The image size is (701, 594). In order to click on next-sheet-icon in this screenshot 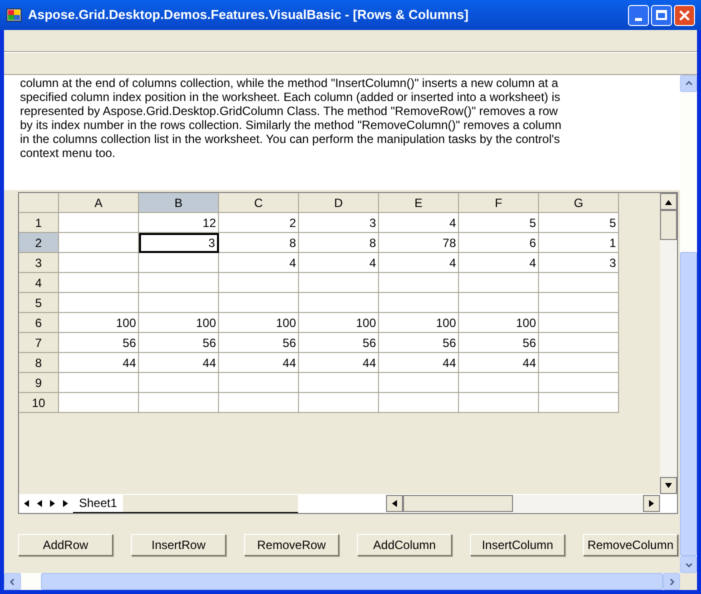, I will do `click(52, 503)`.